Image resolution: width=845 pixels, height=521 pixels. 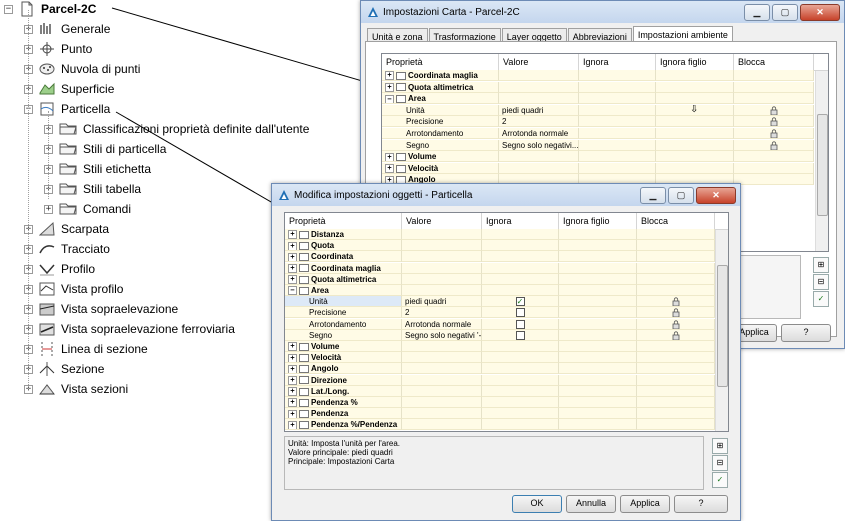 I want to click on table-row: + Distanza, so click(x=506, y=234).